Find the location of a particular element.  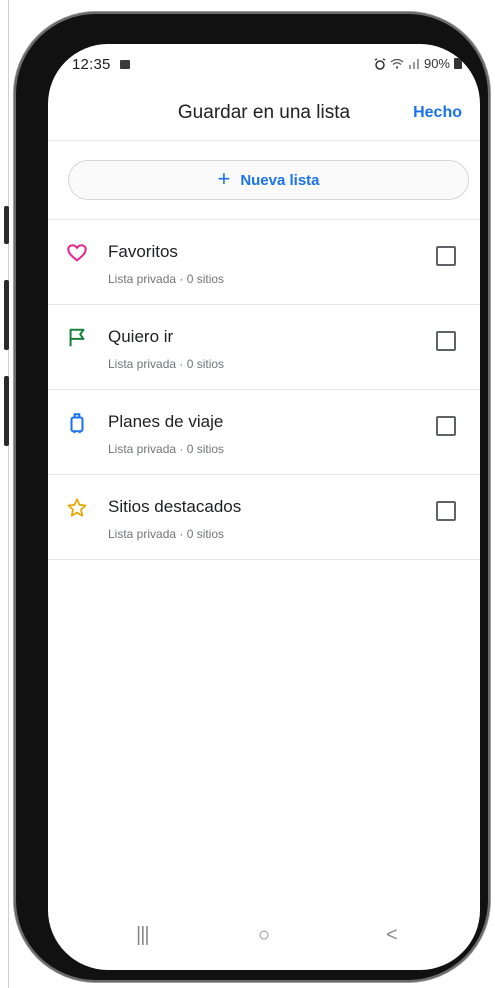

new-list-button: + Nueva lista is located at coordinates (268, 180).